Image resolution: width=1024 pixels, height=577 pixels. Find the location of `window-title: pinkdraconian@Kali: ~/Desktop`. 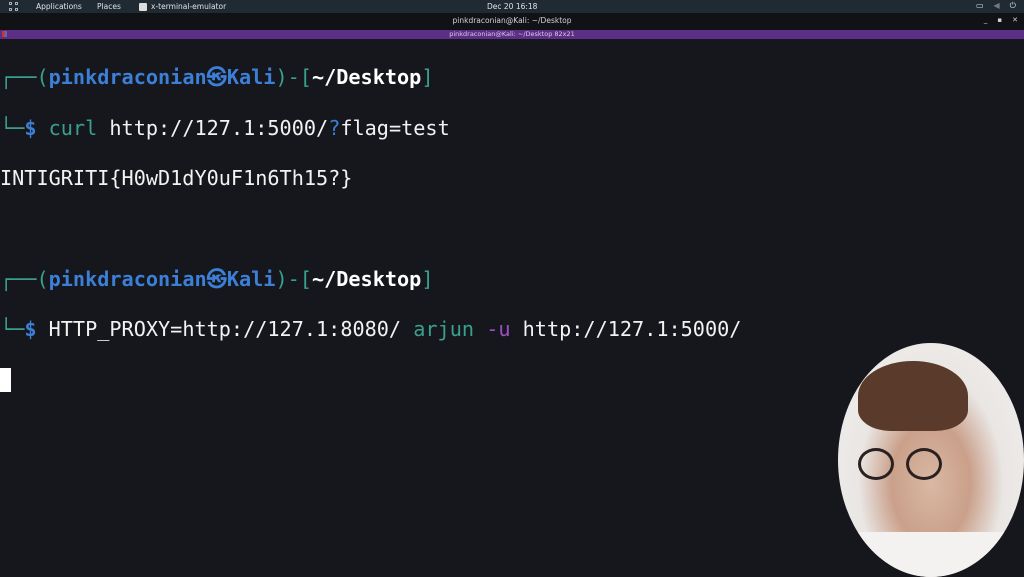

window-title: pinkdraconian@Kali: ~/Desktop is located at coordinates (512, 20).